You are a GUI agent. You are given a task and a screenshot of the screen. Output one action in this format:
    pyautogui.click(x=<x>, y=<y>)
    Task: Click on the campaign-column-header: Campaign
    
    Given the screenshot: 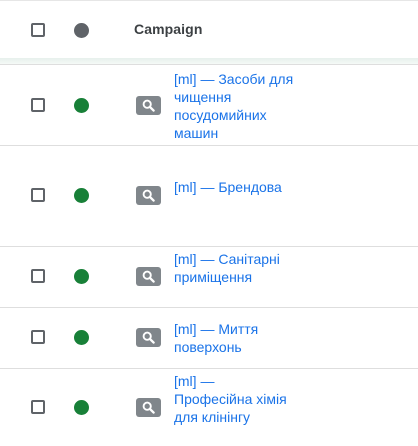 What is the action you would take?
    pyautogui.click(x=168, y=29)
    